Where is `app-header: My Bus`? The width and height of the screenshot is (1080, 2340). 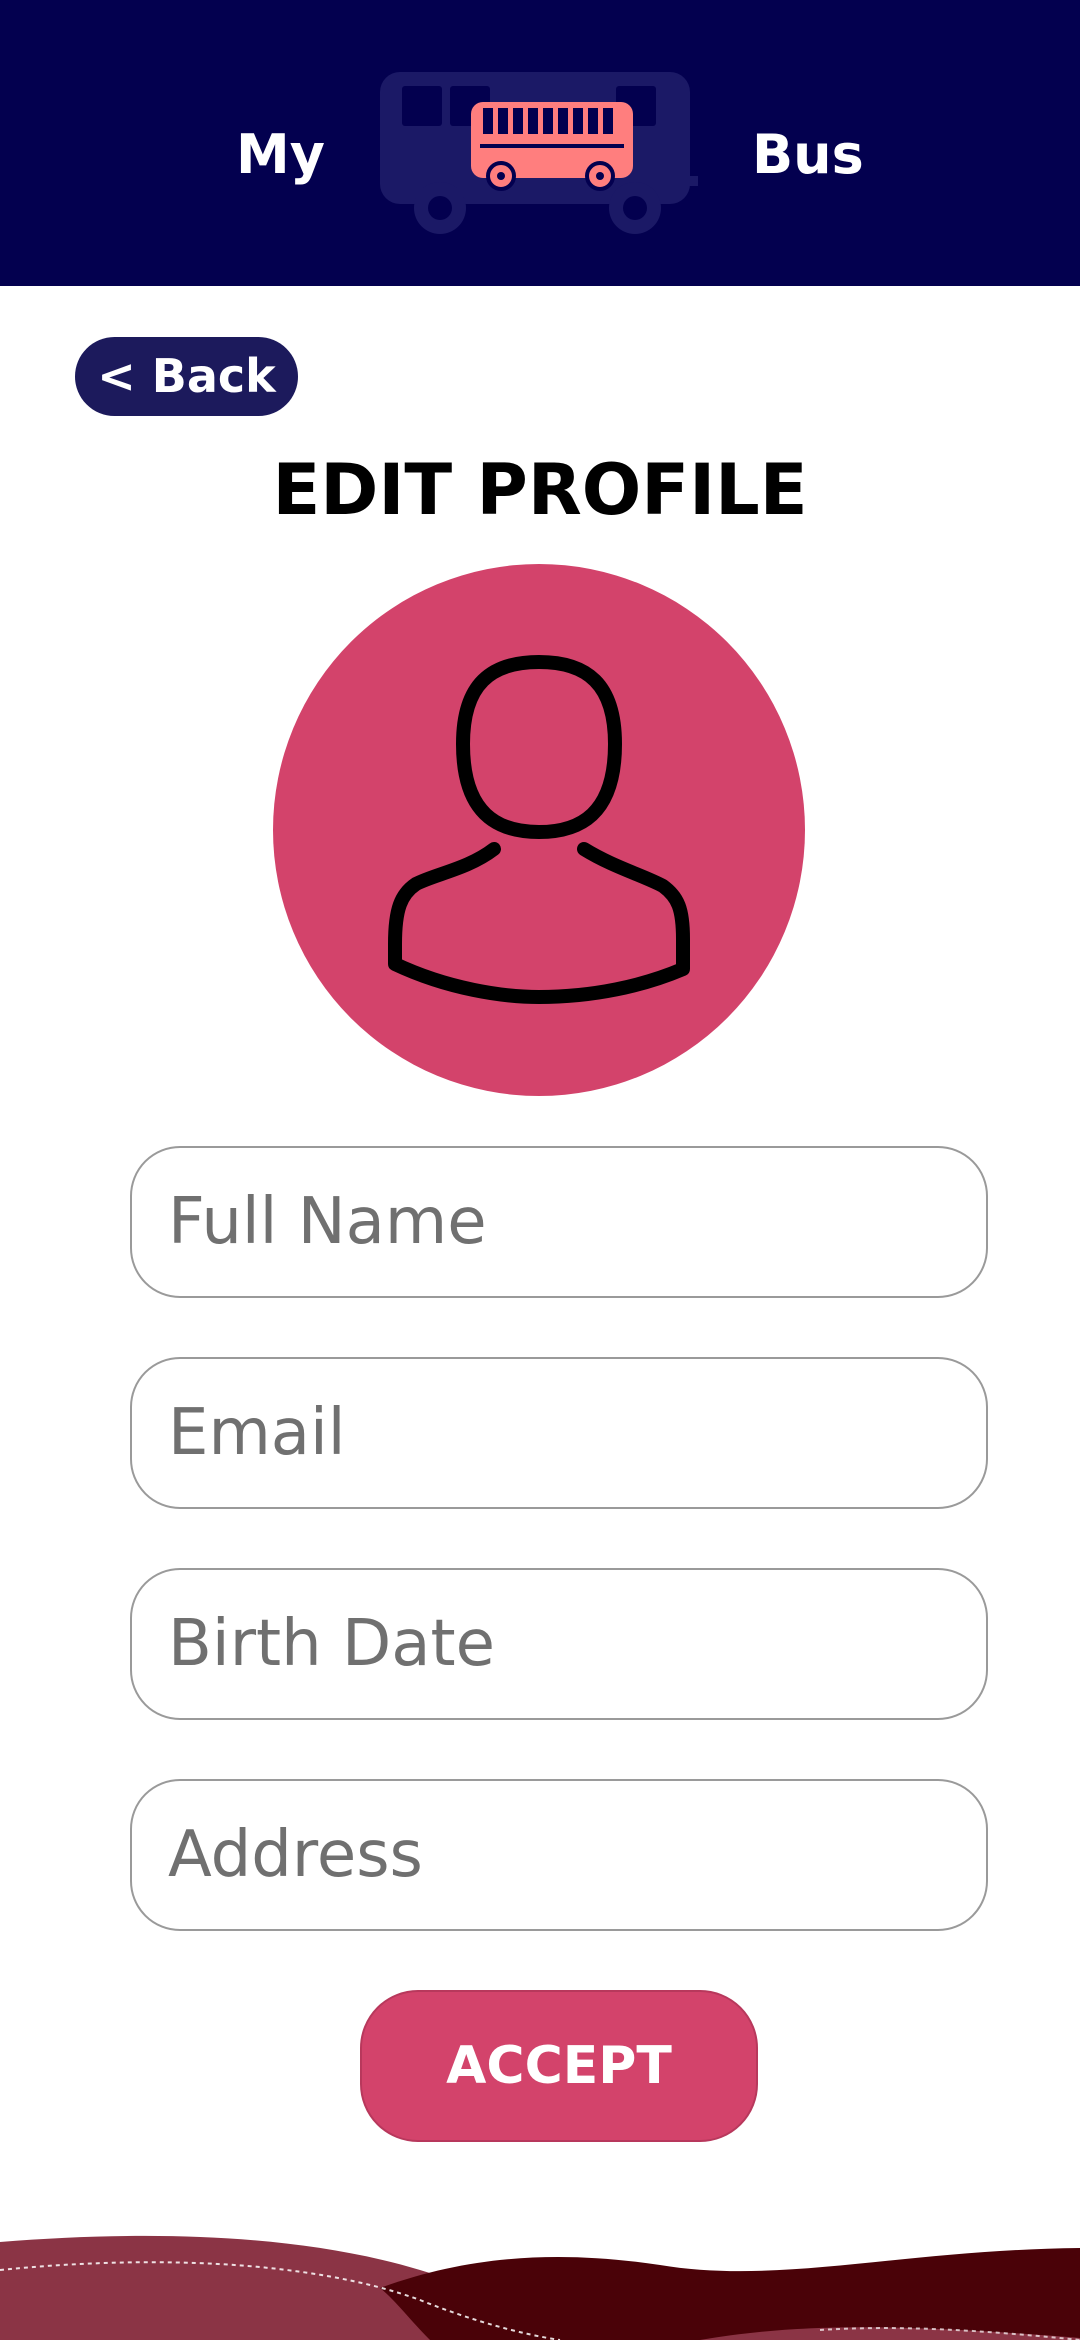 app-header: My Bus is located at coordinates (540, 143).